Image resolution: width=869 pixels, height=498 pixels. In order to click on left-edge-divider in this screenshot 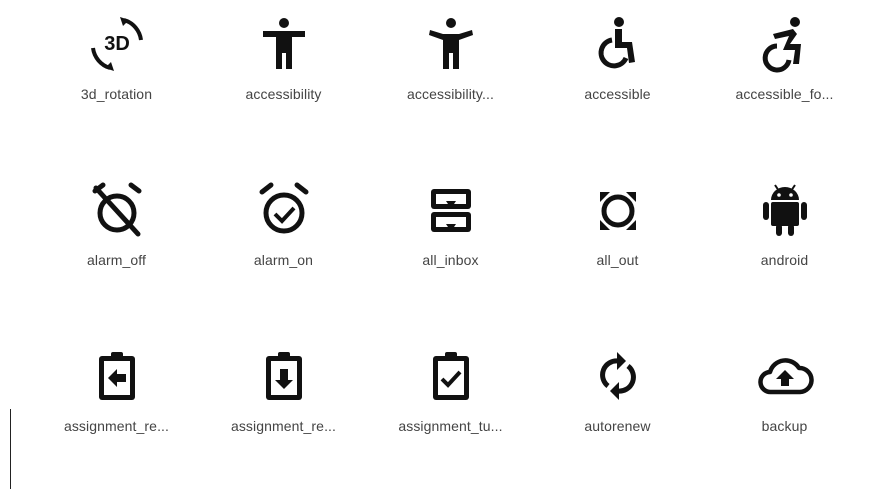, I will do `click(10, 449)`.